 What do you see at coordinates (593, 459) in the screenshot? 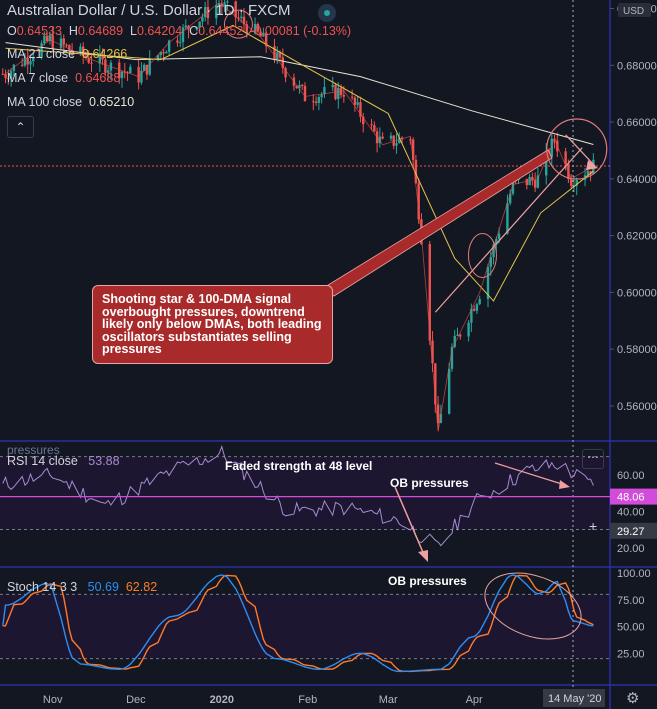
I see `more-icon: ⋯` at bounding box center [593, 459].